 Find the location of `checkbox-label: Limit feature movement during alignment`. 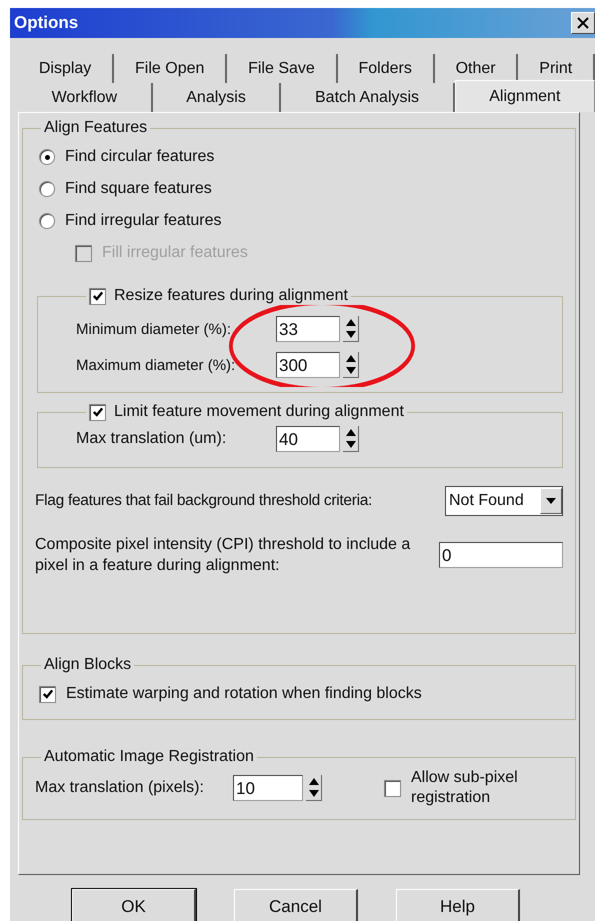

checkbox-label: Limit feature movement during alignment is located at coordinates (259, 412).